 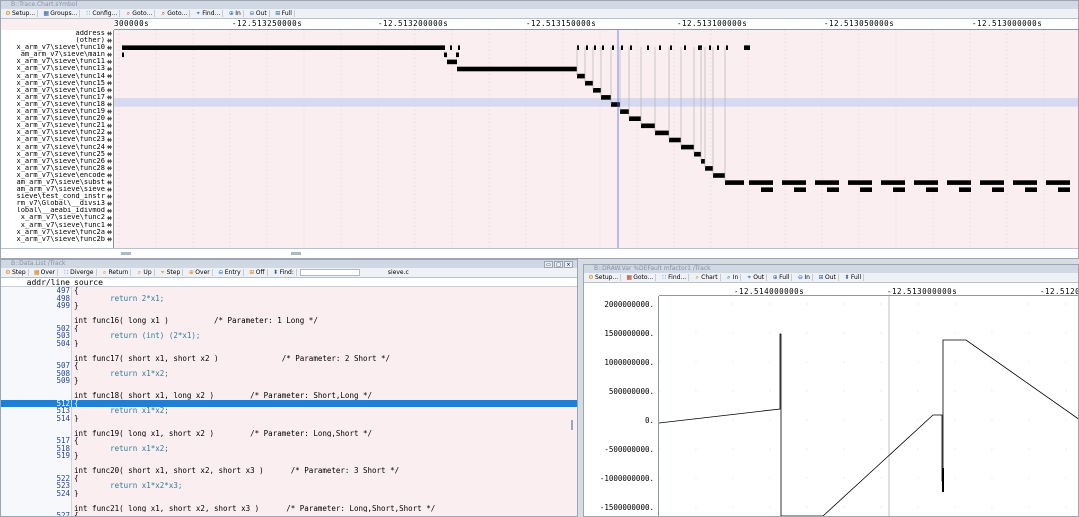 What do you see at coordinates (57, 54) in the screenshot?
I see `trace-row-label: am_arm_v7\sieve\main` at bounding box center [57, 54].